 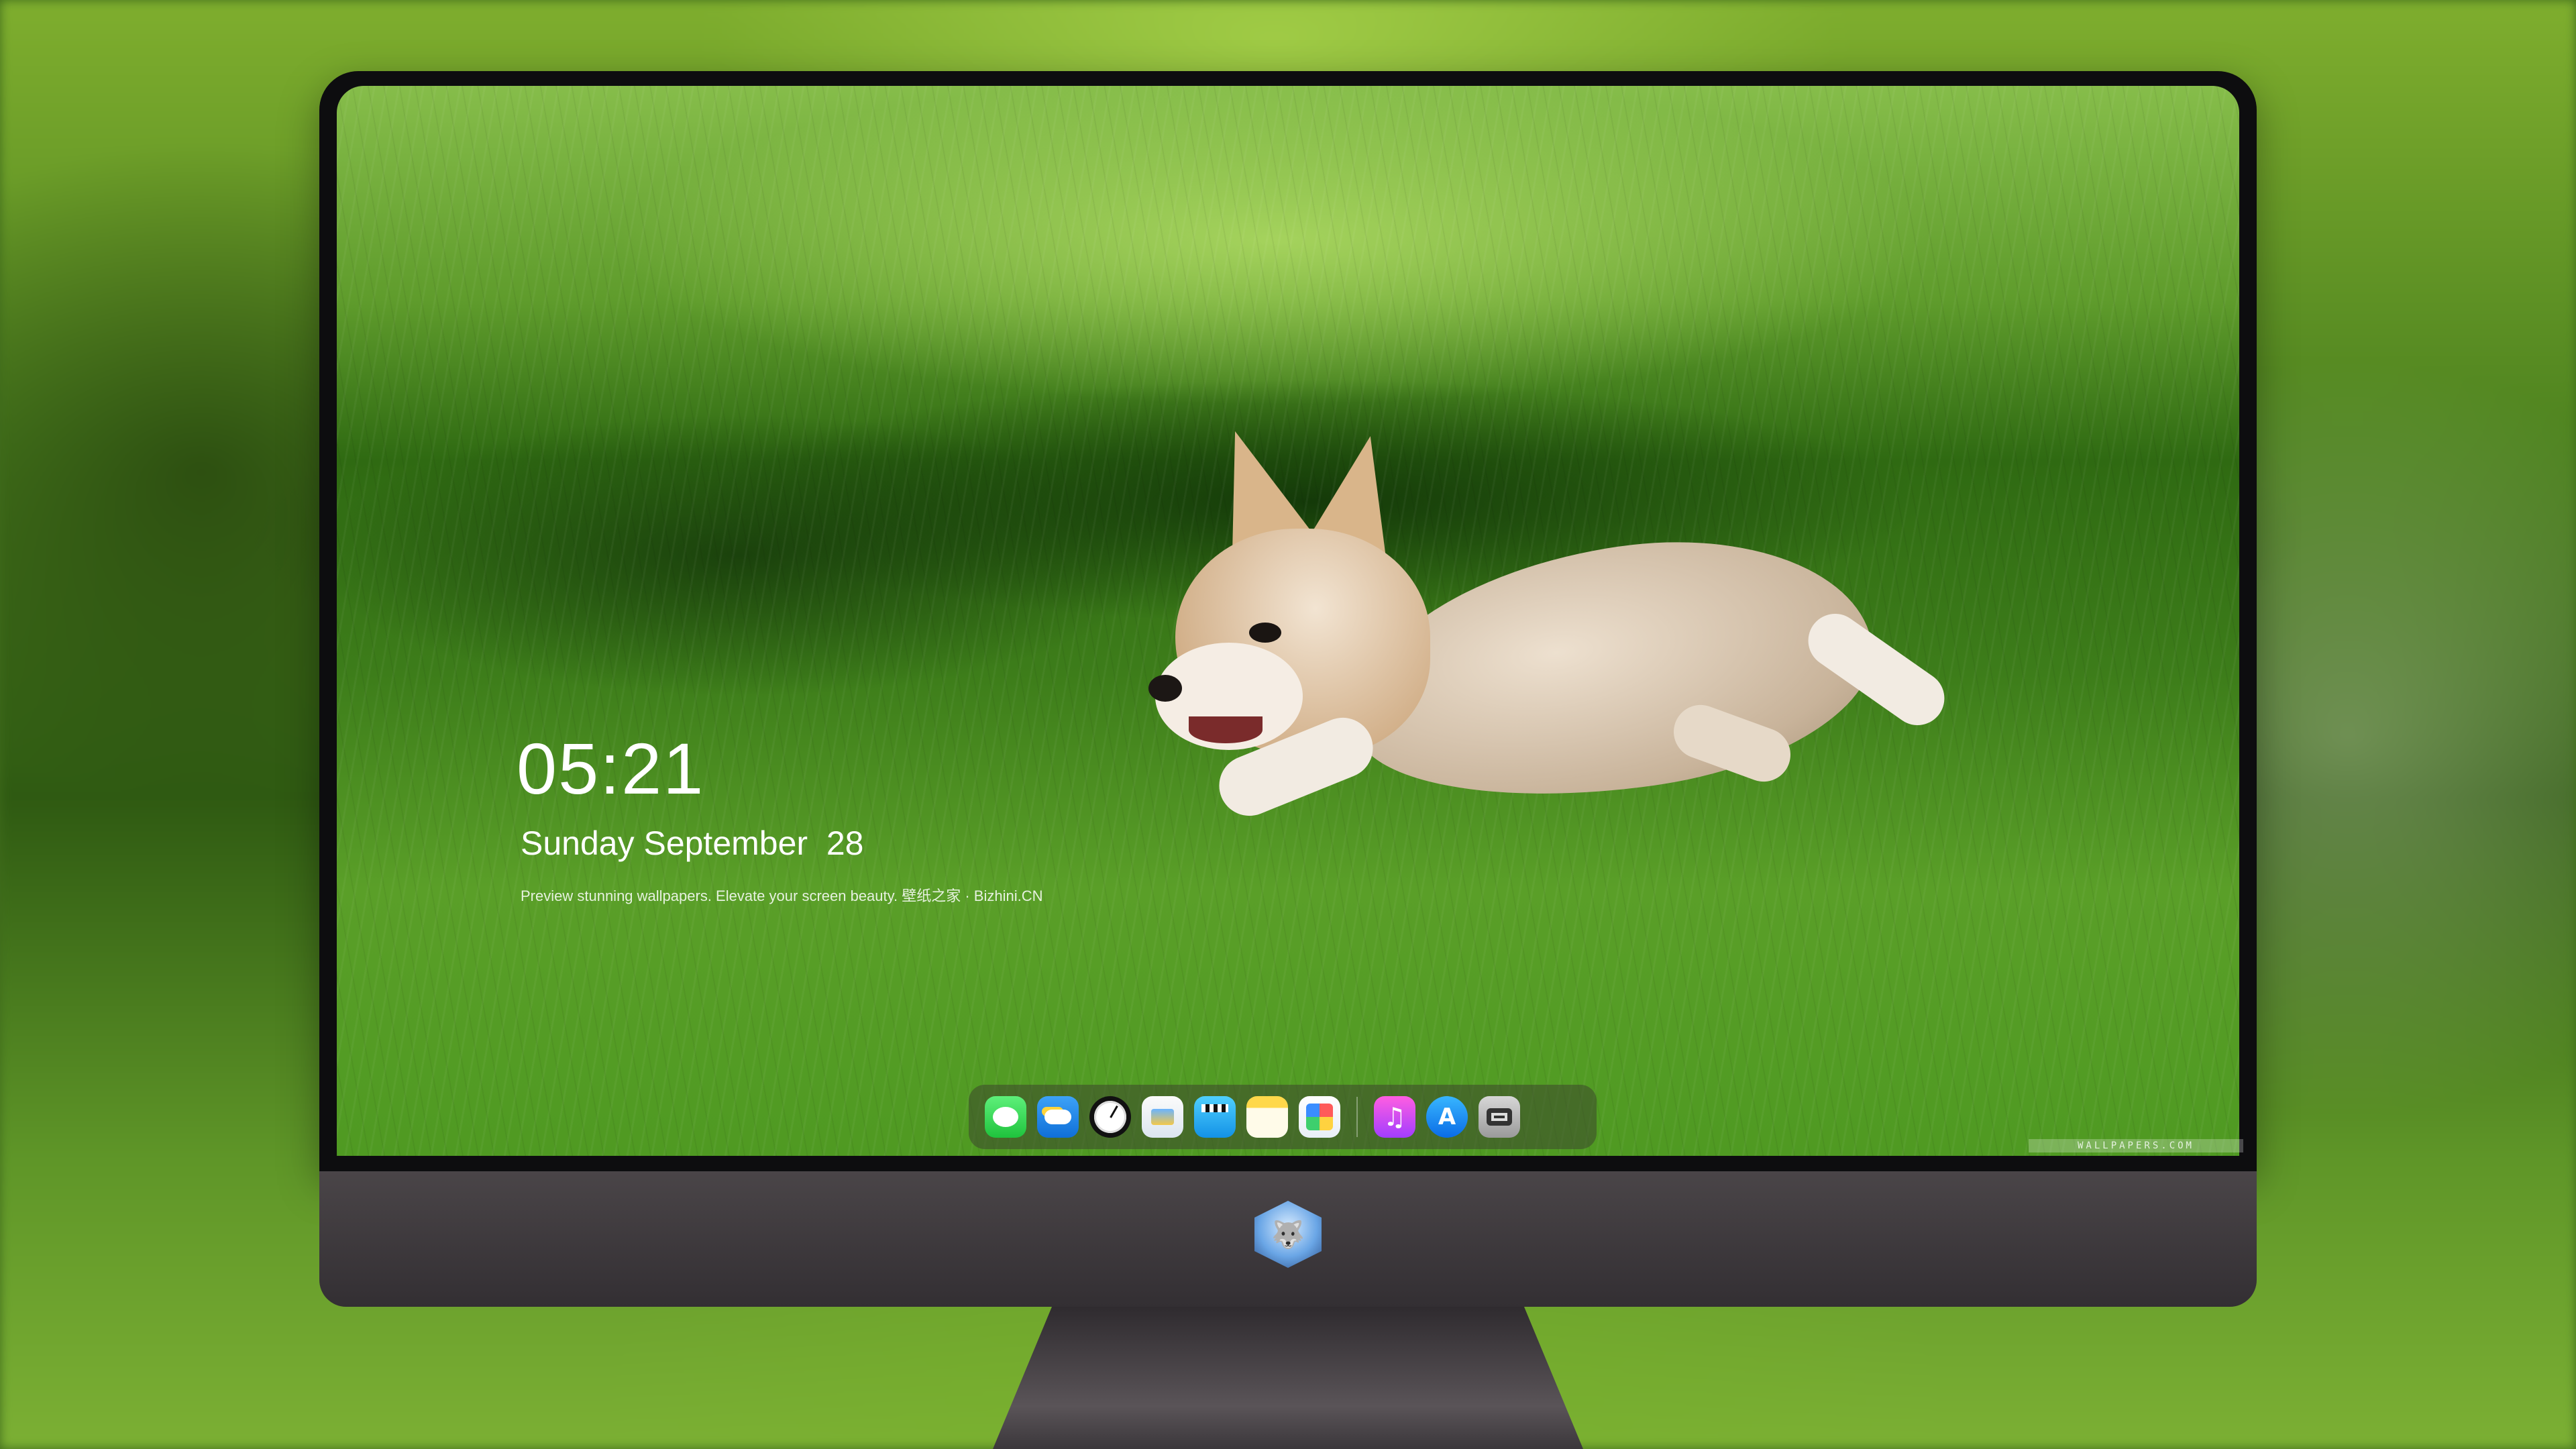 What do you see at coordinates (1215, 1117) in the screenshot?
I see `clips-icon` at bounding box center [1215, 1117].